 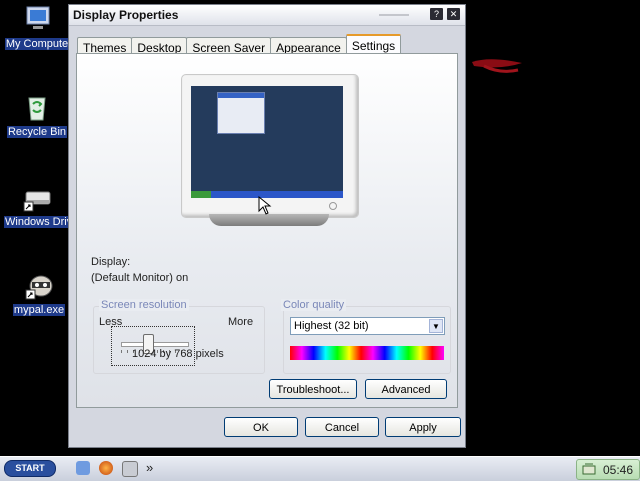 I want to click on cancel-button: Cancel, so click(x=342, y=427).